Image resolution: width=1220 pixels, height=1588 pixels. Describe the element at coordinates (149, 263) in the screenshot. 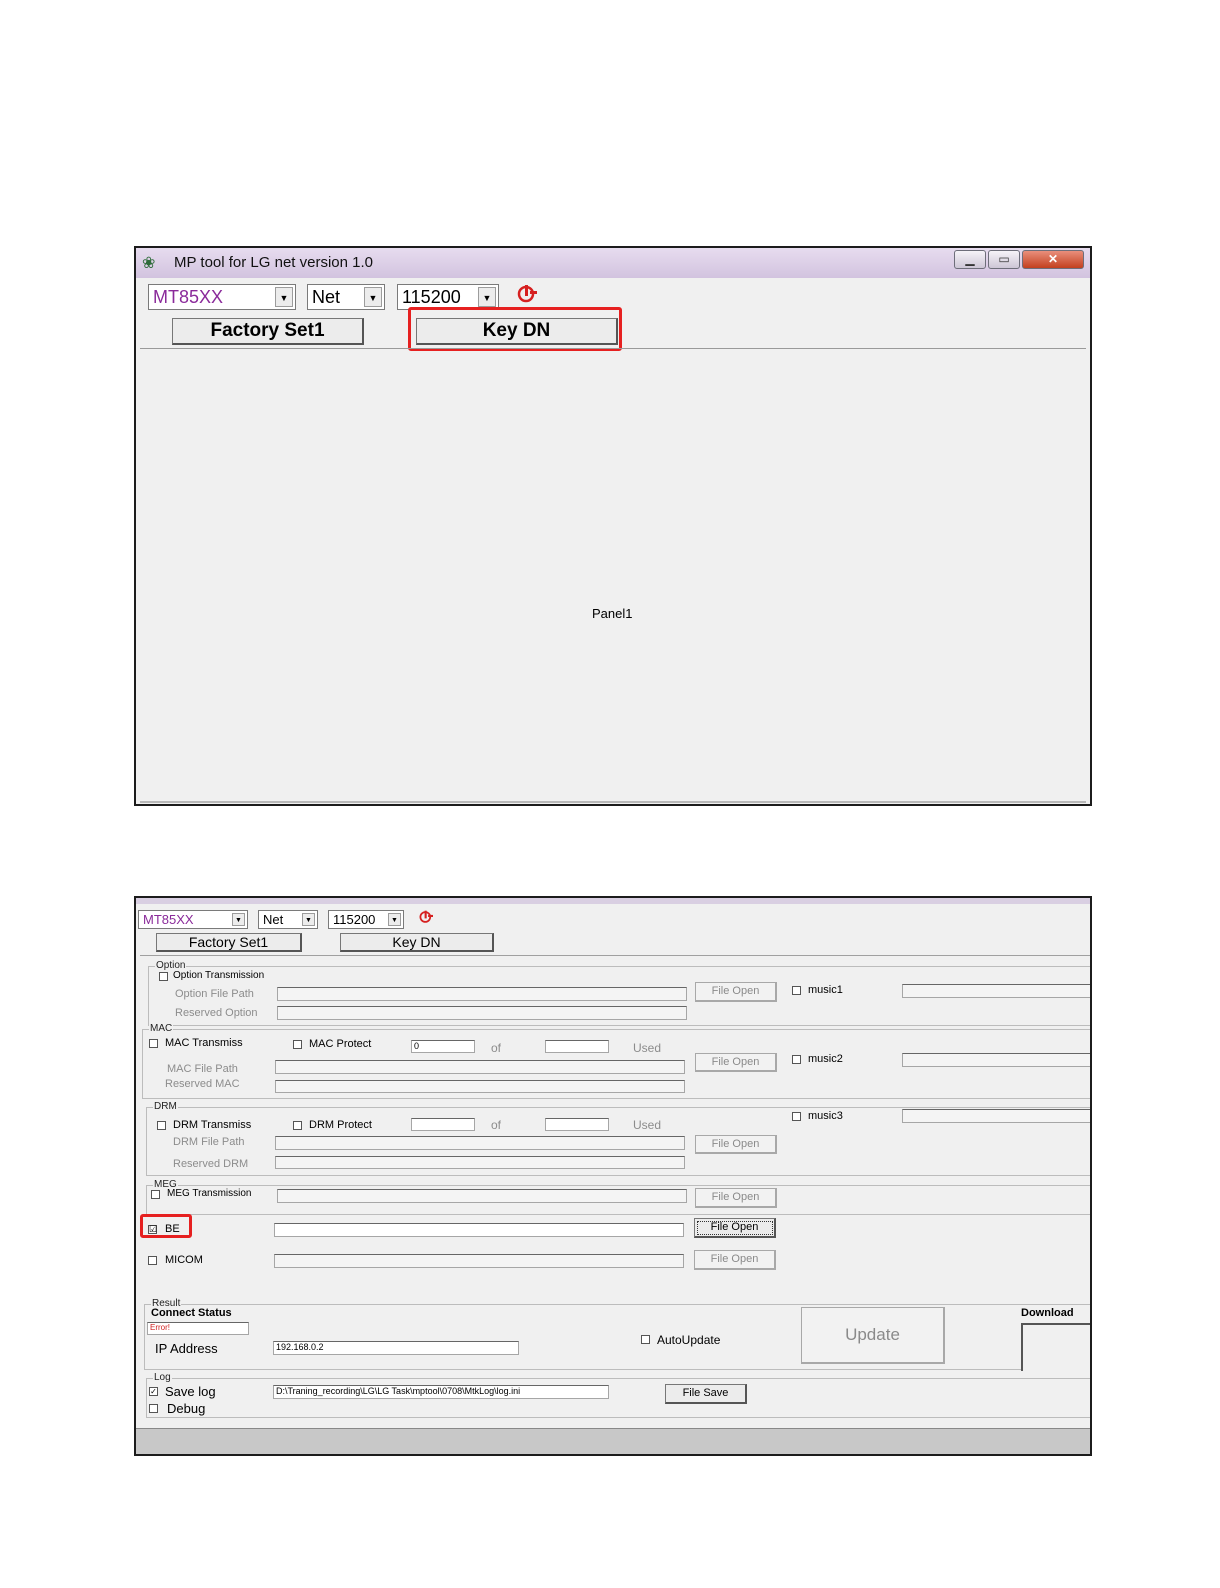

I see `app-icon: ❀` at that location.